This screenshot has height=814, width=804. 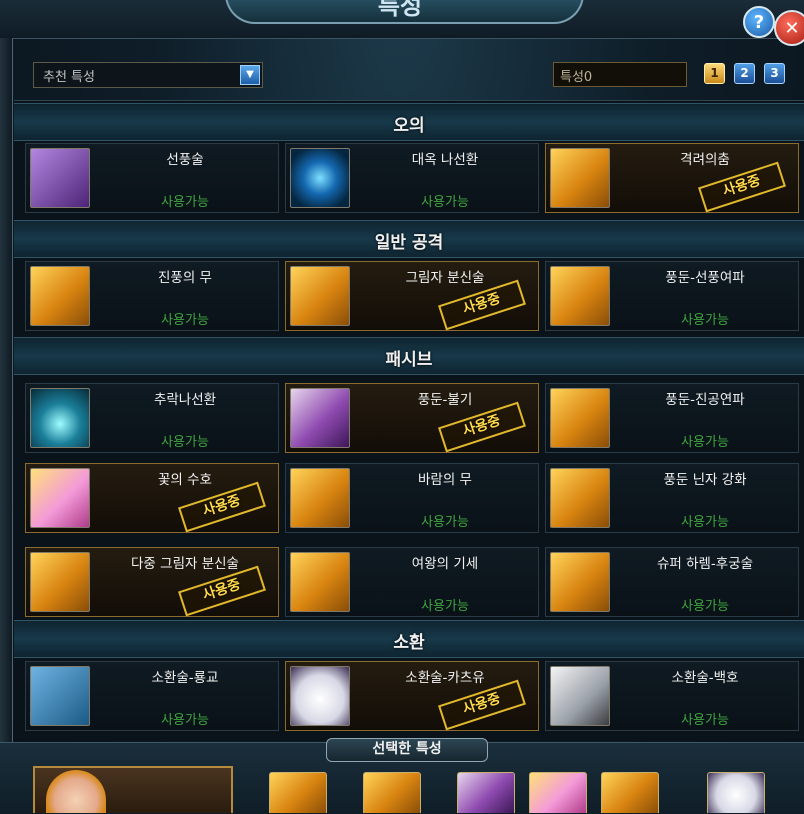 What do you see at coordinates (714, 73) in the screenshot?
I see `page-button-1: 1` at bounding box center [714, 73].